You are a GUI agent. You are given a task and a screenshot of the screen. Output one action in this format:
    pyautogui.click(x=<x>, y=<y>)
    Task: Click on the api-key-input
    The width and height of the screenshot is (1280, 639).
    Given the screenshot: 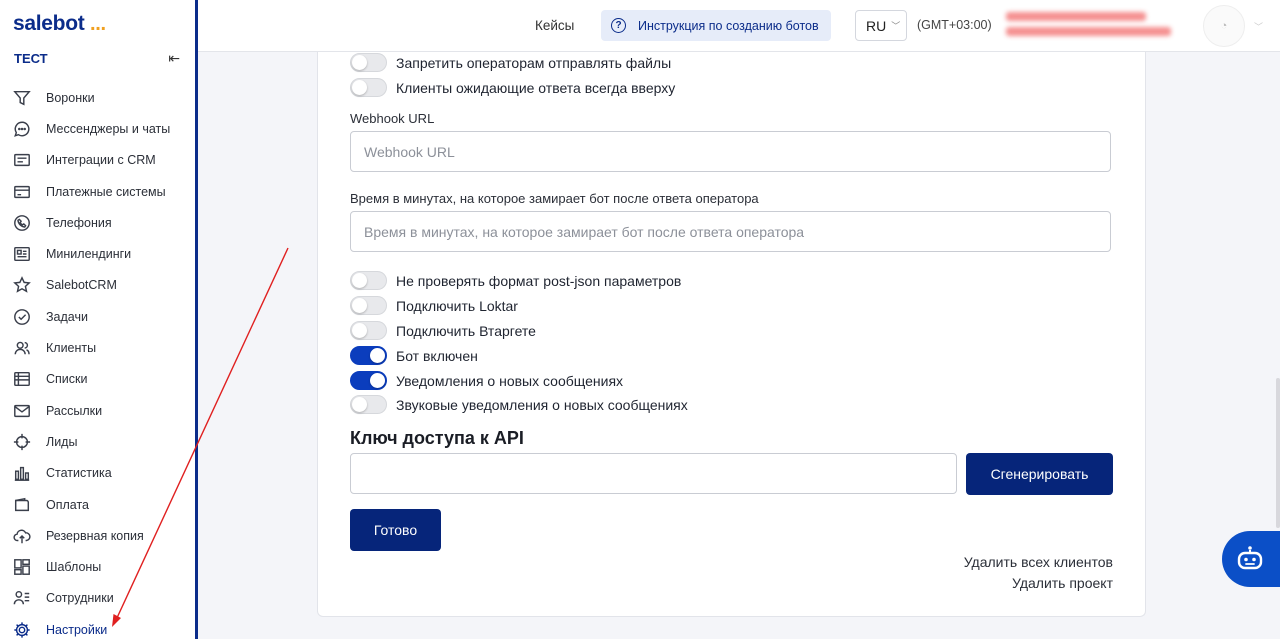 What is the action you would take?
    pyautogui.click(x=653, y=473)
    